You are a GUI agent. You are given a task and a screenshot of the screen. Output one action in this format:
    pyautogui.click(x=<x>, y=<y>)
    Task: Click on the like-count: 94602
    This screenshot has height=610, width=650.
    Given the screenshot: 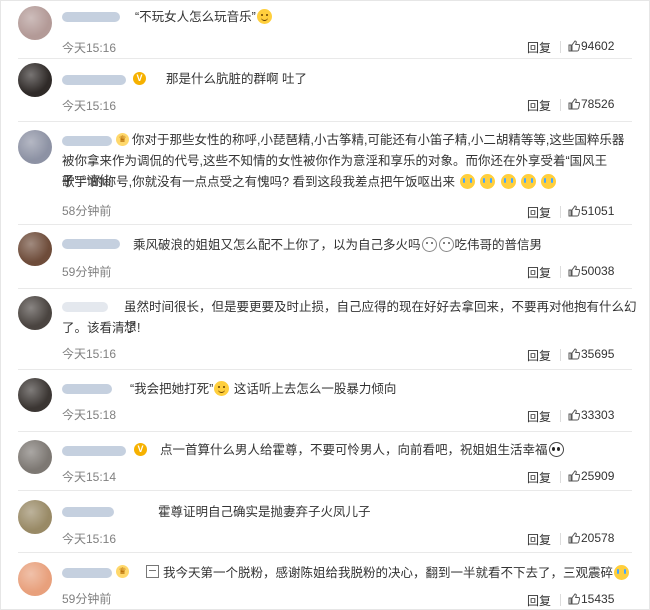 What is the action you would take?
    pyautogui.click(x=598, y=46)
    